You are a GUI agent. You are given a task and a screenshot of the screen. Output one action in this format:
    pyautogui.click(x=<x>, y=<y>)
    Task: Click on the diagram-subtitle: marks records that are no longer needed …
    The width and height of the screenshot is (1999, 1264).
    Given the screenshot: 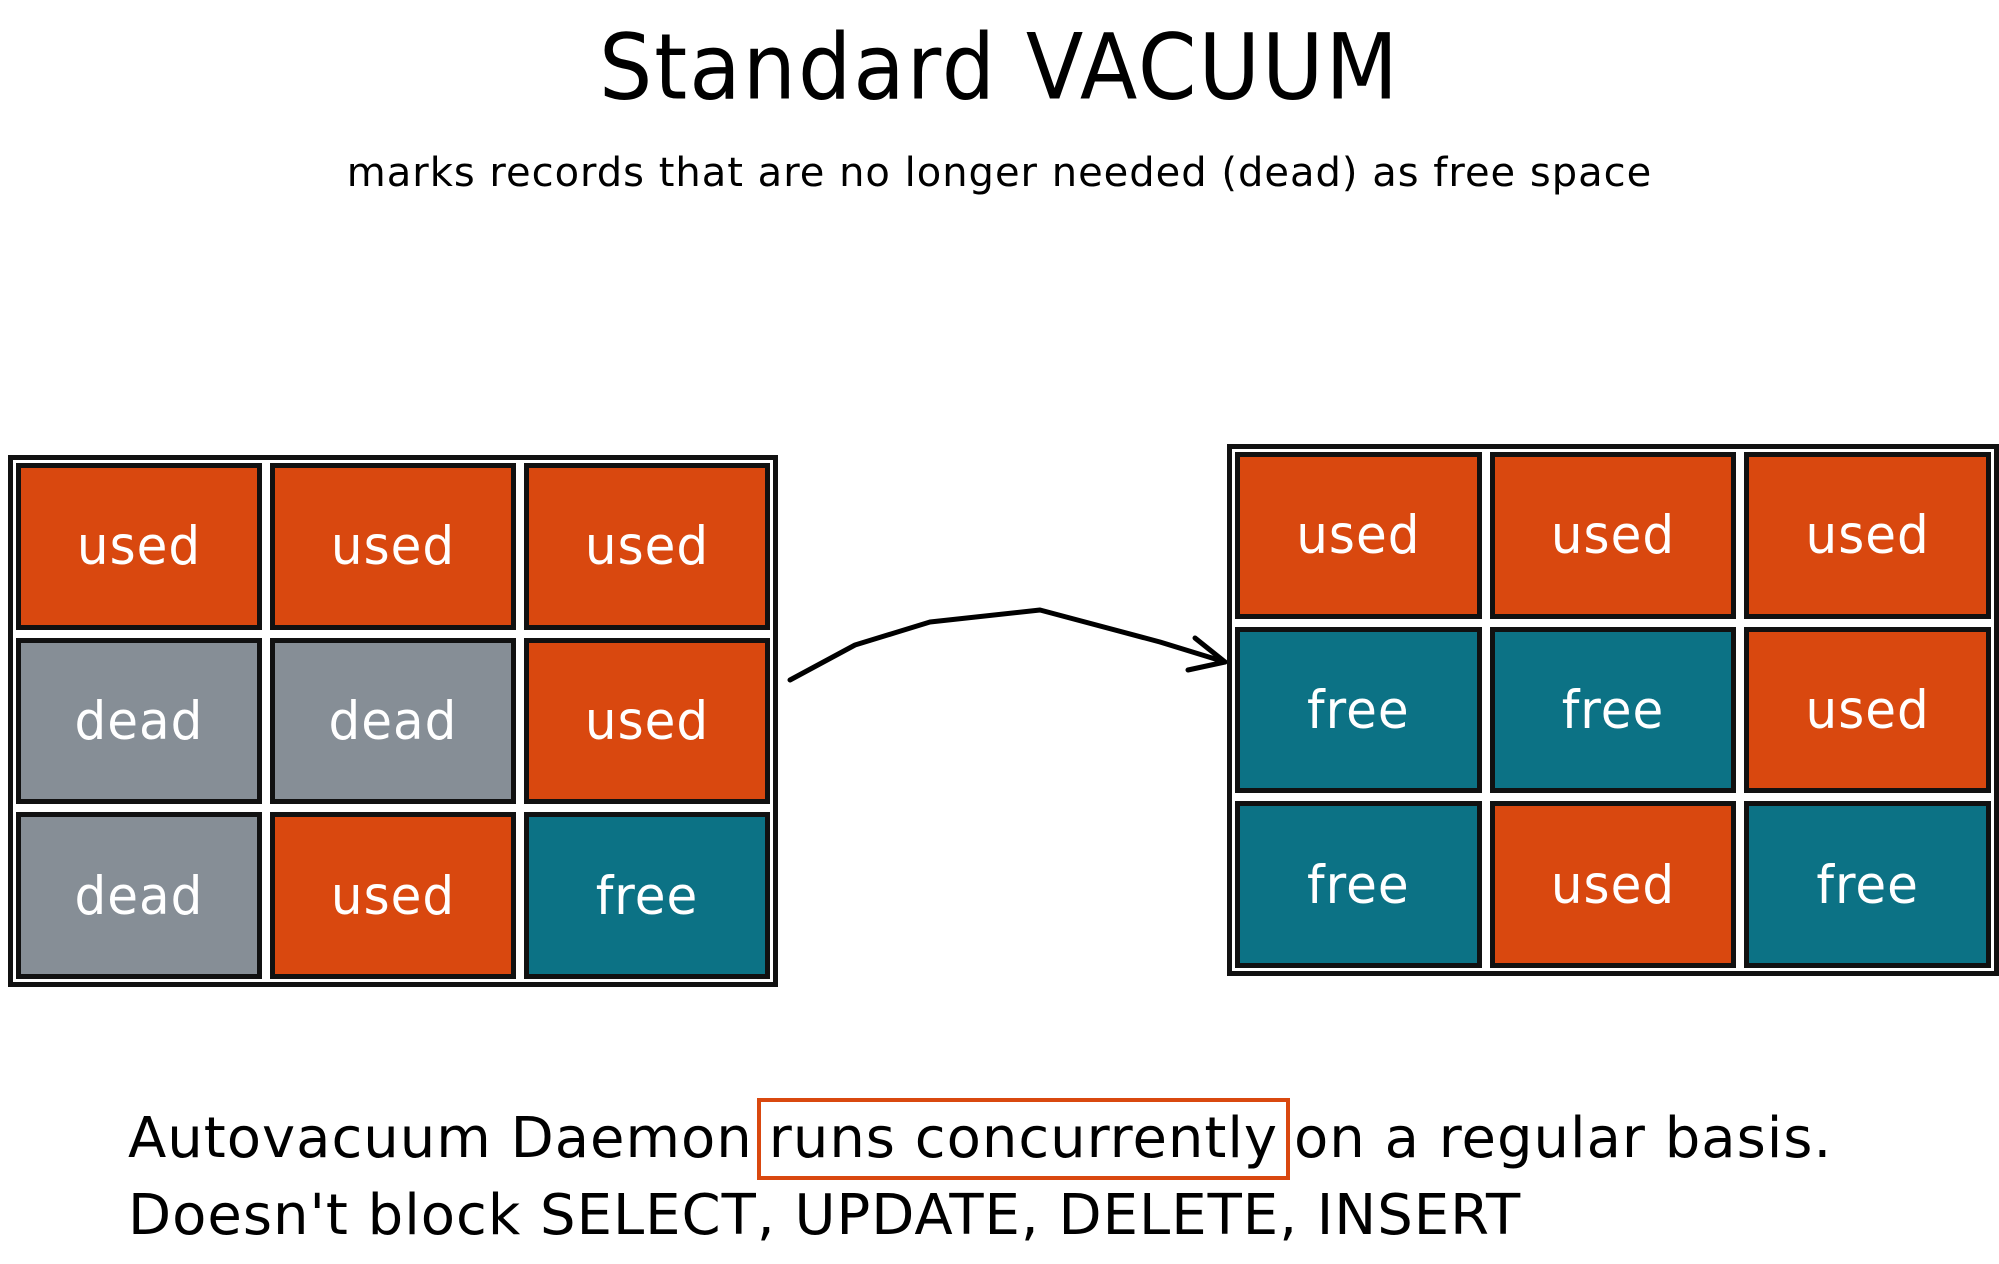 What is the action you would take?
    pyautogui.click(x=999, y=173)
    